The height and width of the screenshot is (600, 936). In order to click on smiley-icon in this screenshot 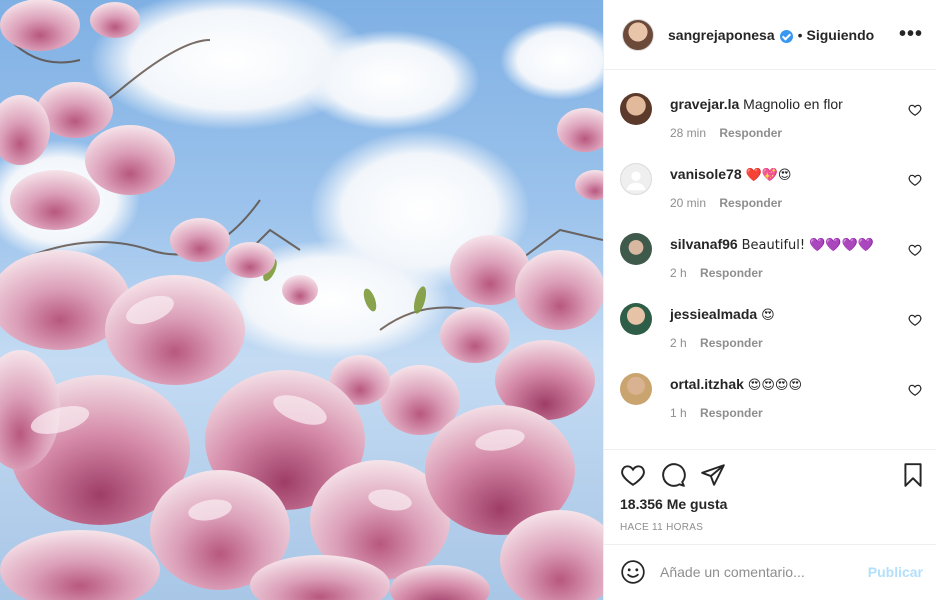, I will do `click(633, 572)`.